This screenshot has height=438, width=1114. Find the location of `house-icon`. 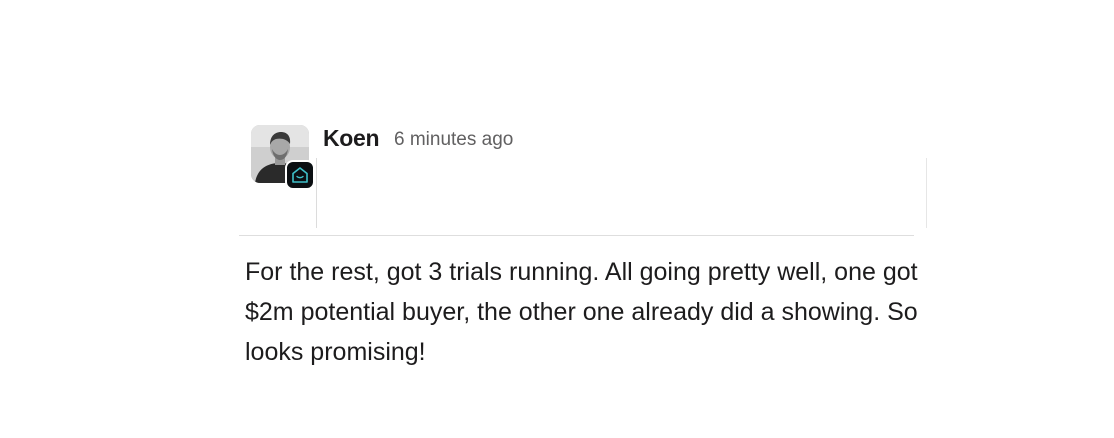

house-icon is located at coordinates (300, 175).